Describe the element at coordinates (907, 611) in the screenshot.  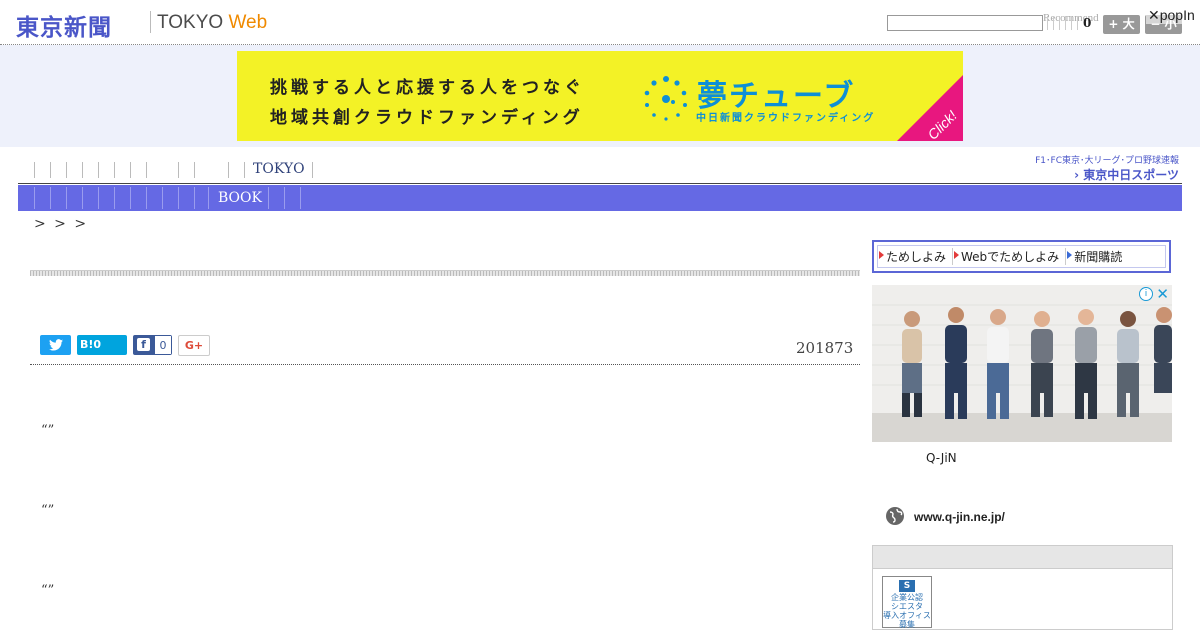
I see `siesta-badge-text: 企業公認 シエスタ 導入オフィス 募集` at that location.